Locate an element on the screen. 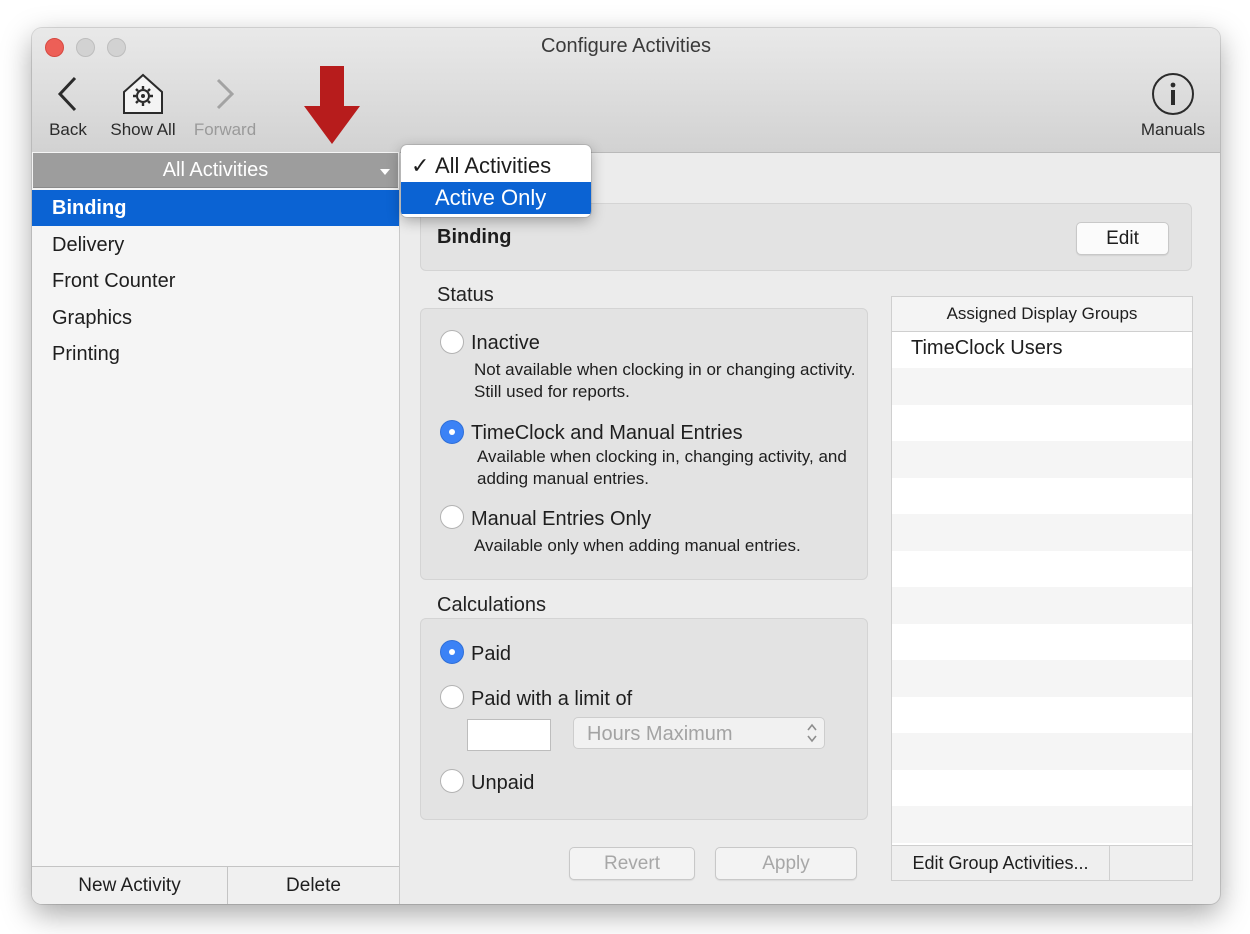 The height and width of the screenshot is (934, 1250). status-timeclock-radio is located at coordinates (452, 432).